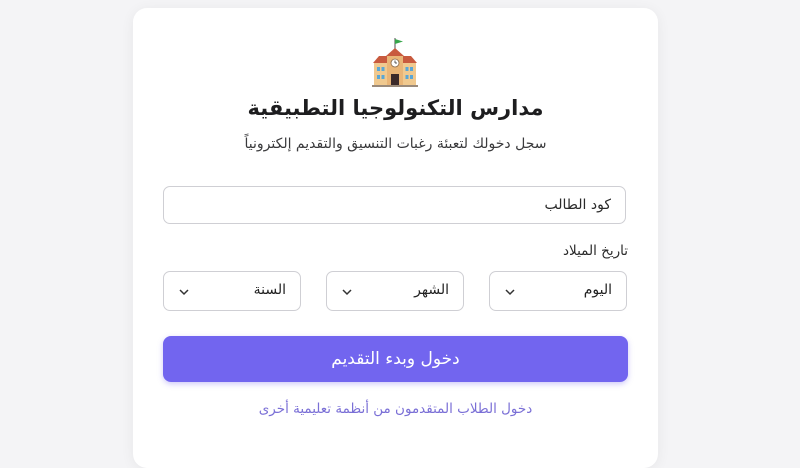 The image size is (800, 468). What do you see at coordinates (232, 291) in the screenshot?
I see `year-select: السنة` at bounding box center [232, 291].